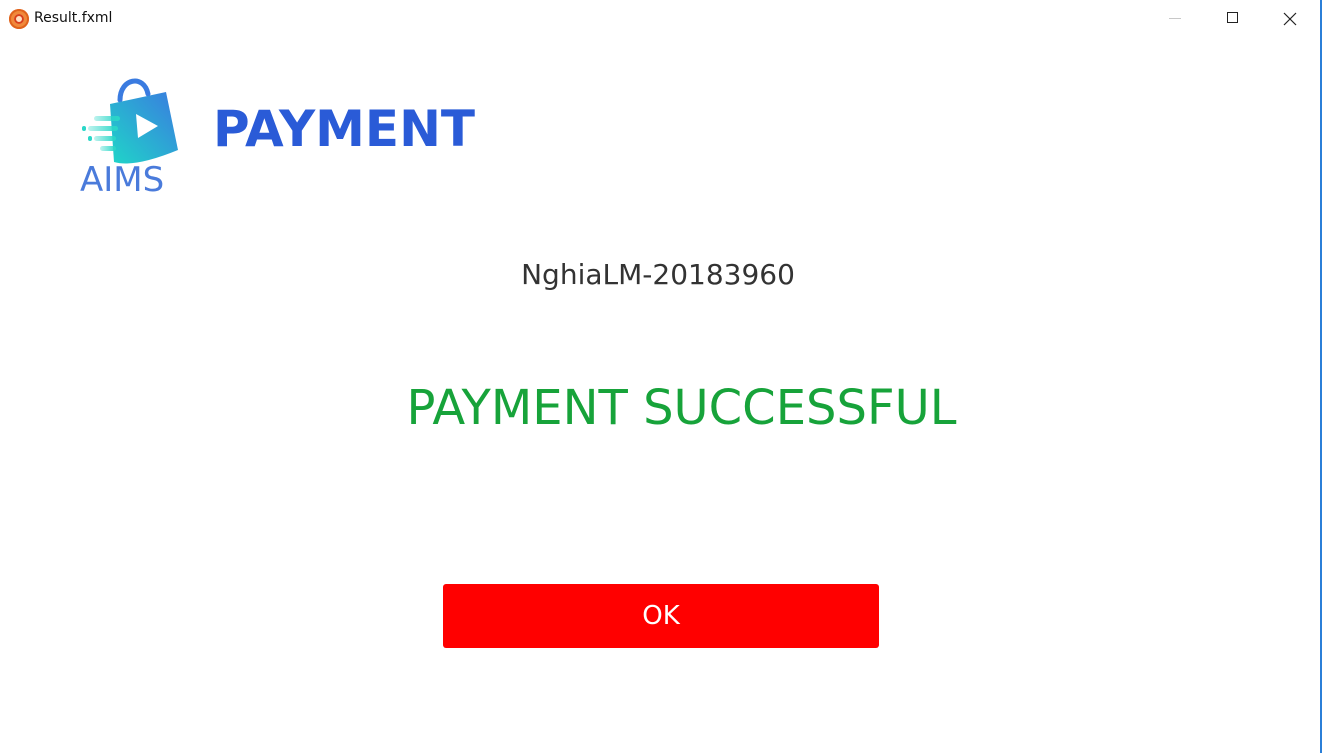 Image resolution: width=1324 pixels, height=753 pixels. What do you see at coordinates (658, 274) in the screenshot?
I see `user-label: NghiaLM-20183960` at bounding box center [658, 274].